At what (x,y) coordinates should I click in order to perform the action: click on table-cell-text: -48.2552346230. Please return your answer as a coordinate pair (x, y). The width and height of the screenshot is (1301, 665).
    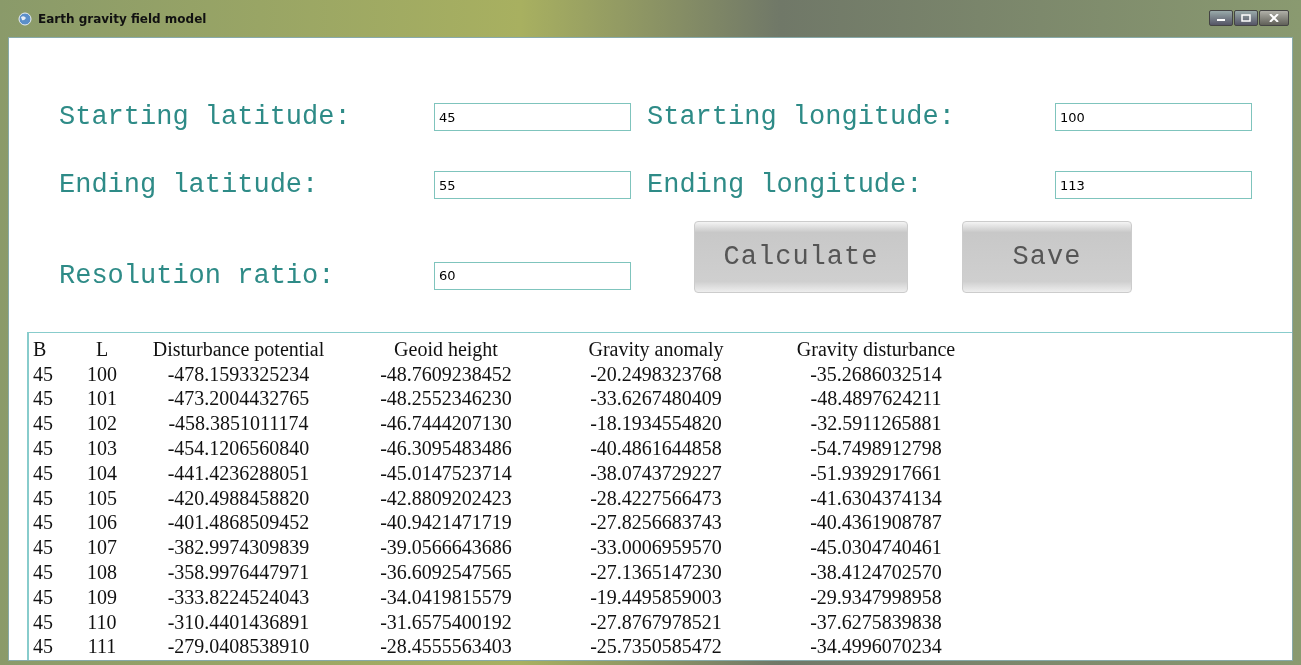
    Looking at the image, I should click on (446, 399).